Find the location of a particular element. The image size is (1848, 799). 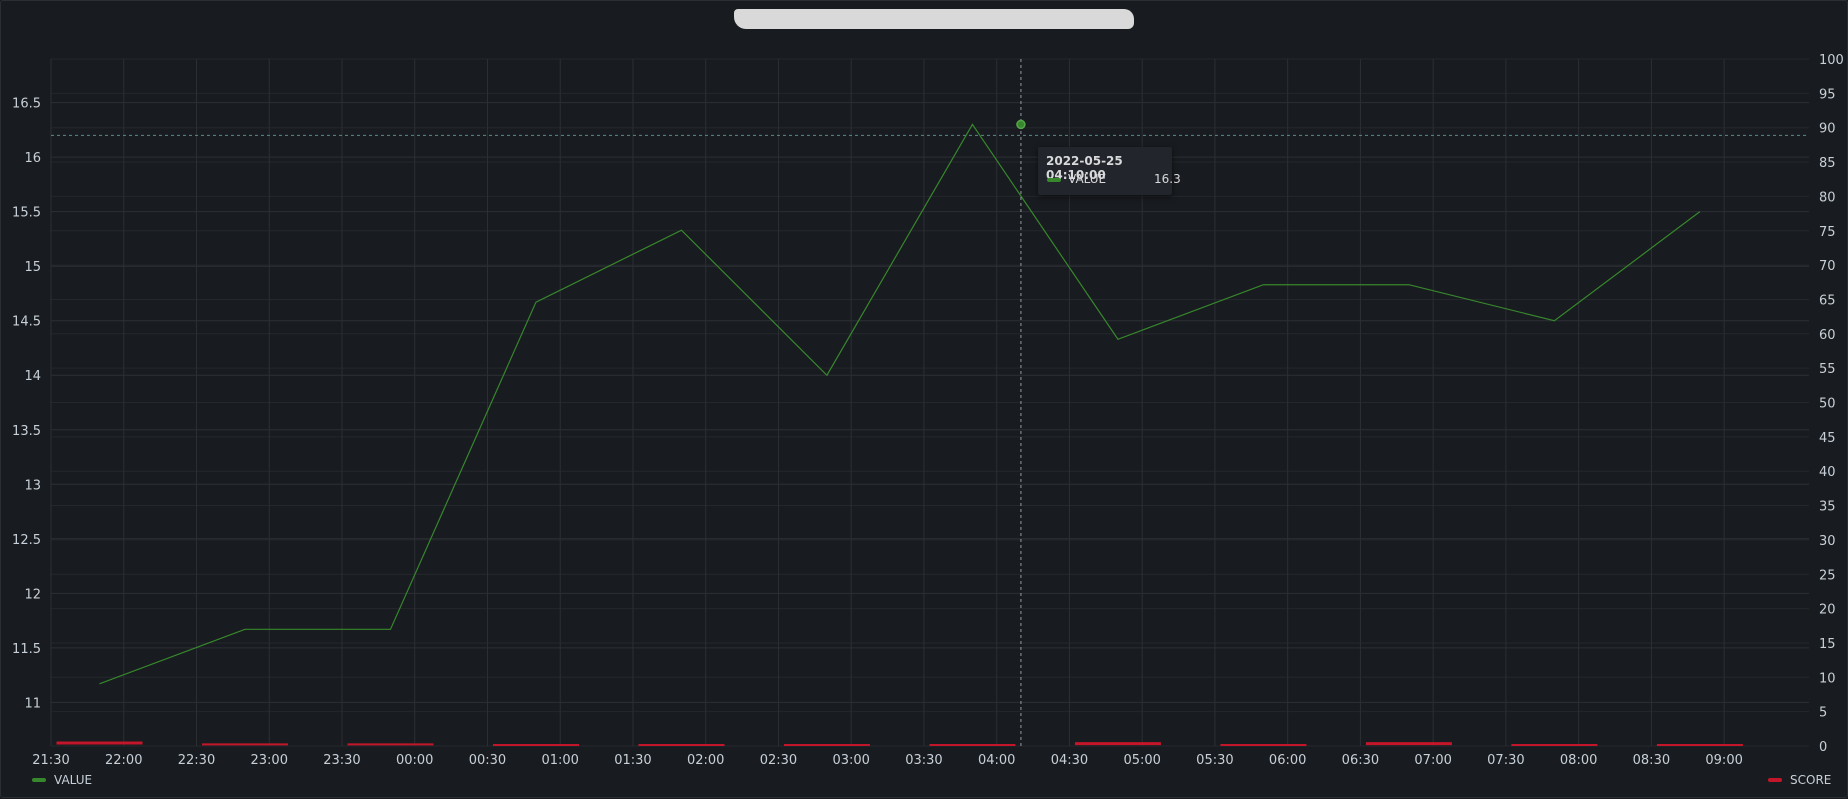

y-right-tick-label: 80 is located at coordinates (1827, 197).